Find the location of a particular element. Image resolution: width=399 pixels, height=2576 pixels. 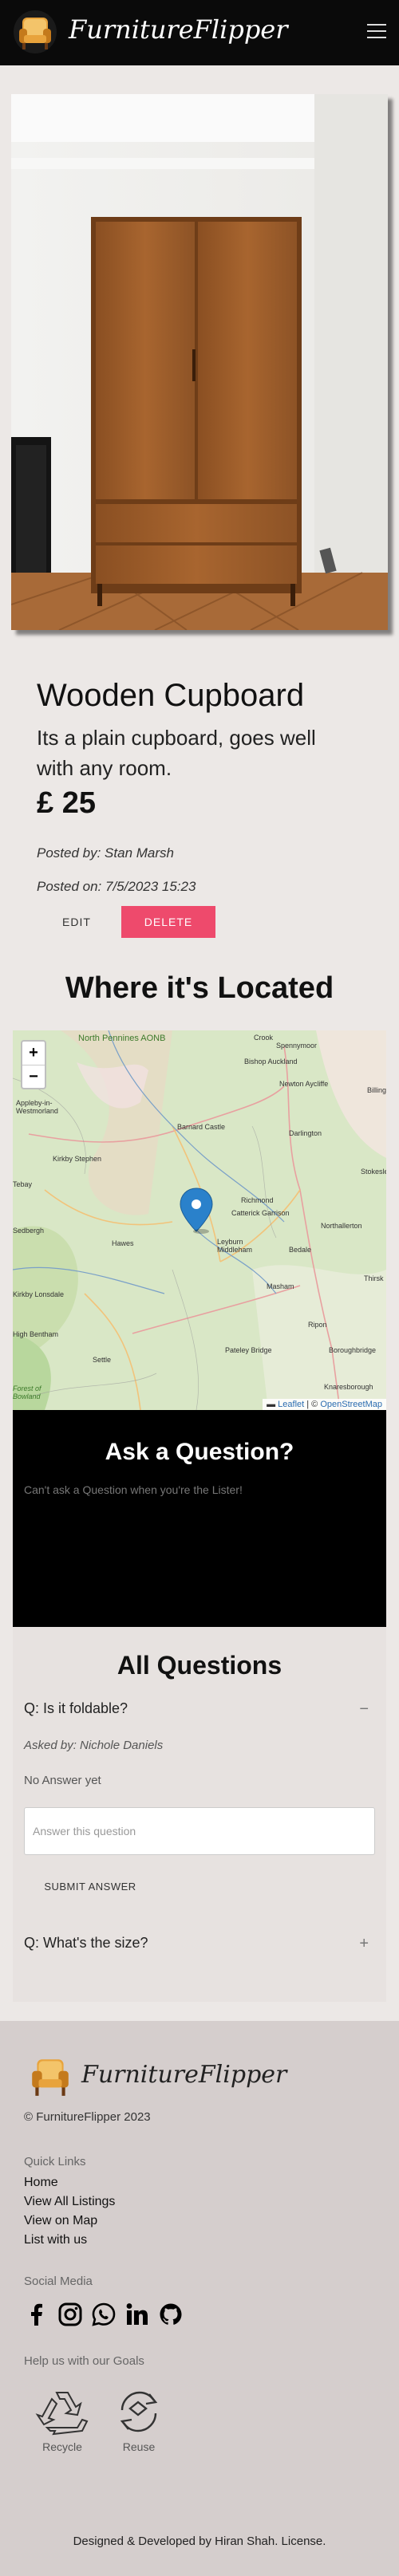

map-label: Boroughbridge is located at coordinates (353, 1350).